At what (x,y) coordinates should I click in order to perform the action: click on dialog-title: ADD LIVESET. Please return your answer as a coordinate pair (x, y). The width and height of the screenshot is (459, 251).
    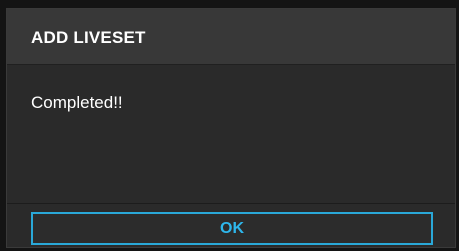
    Looking at the image, I should click on (88, 37).